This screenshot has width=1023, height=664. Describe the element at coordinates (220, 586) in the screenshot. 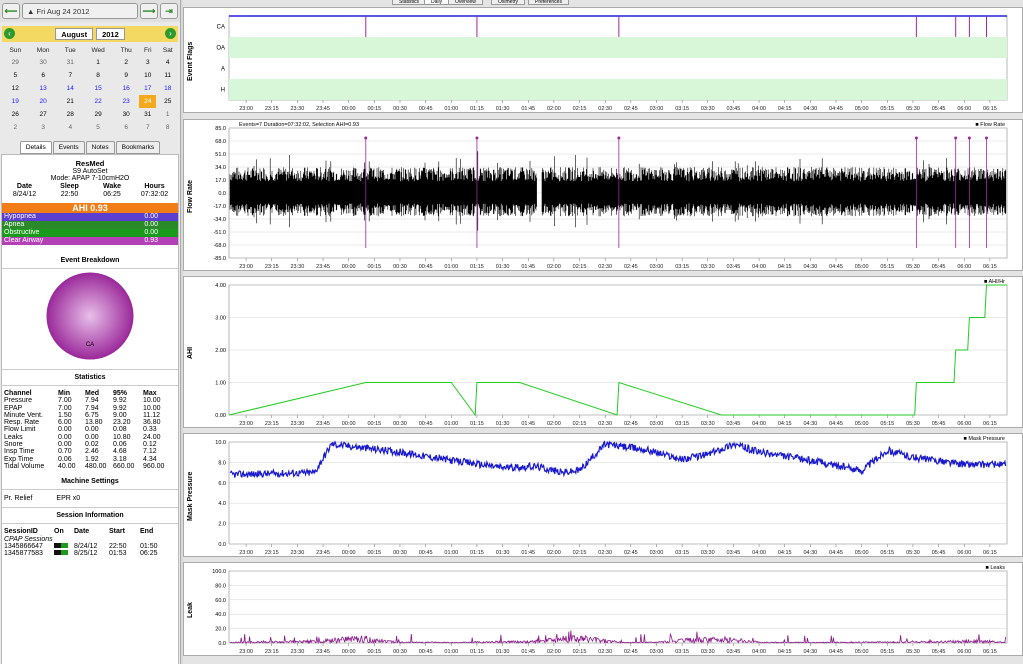

I see `y-tick-label: 80.0` at that location.